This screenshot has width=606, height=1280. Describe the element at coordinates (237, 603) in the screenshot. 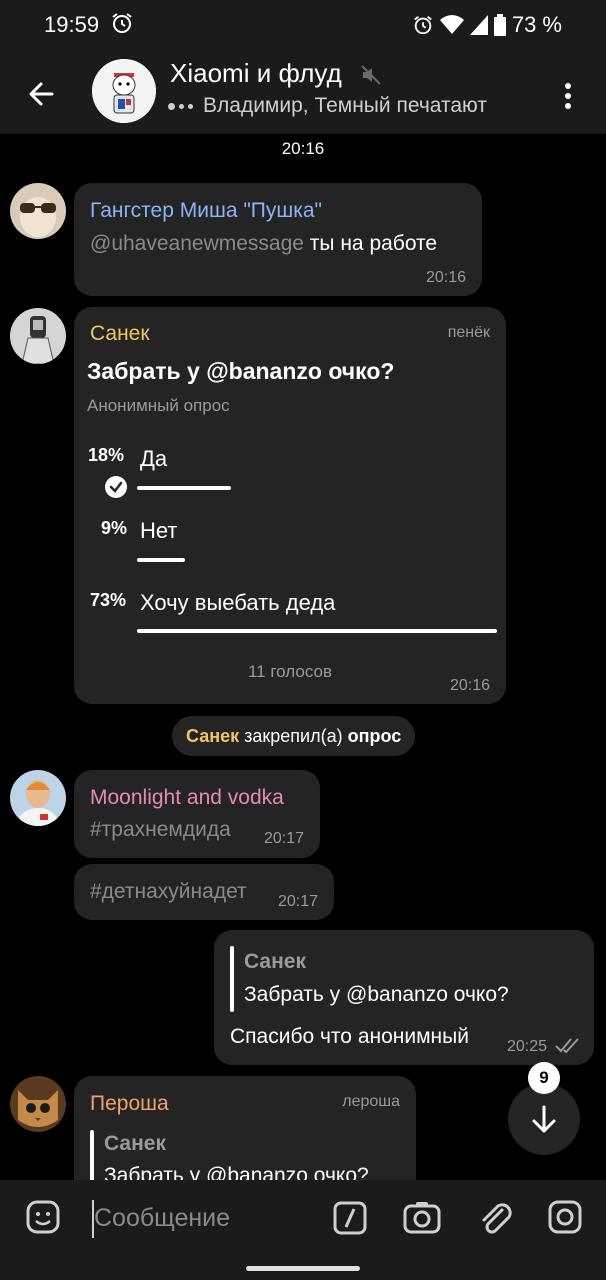

I see `poll-option-label: Хочу выебать деда` at that location.